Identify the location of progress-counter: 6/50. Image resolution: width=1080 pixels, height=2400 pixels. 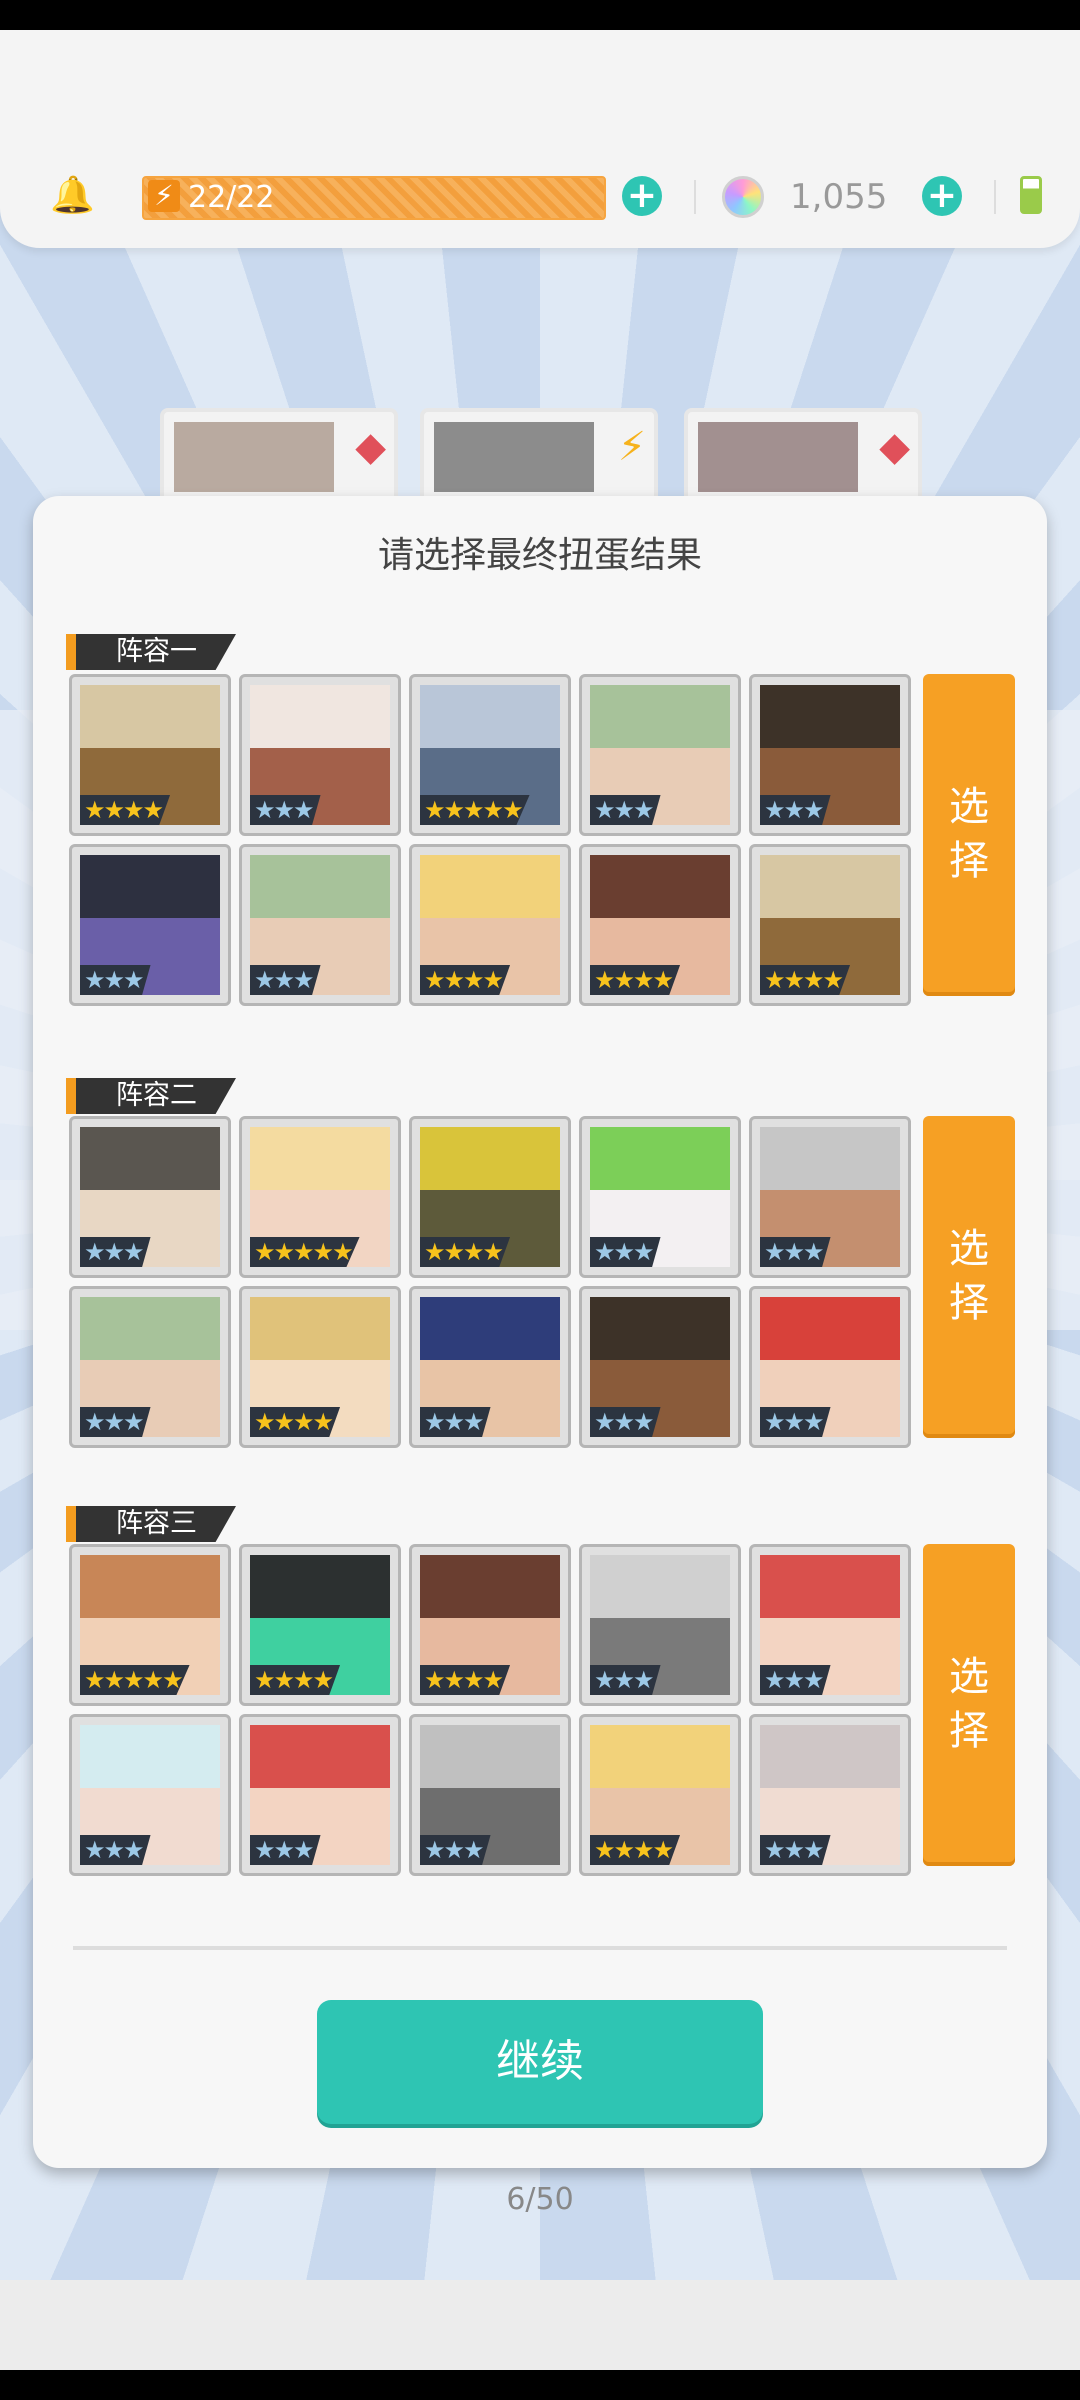
(540, 2199).